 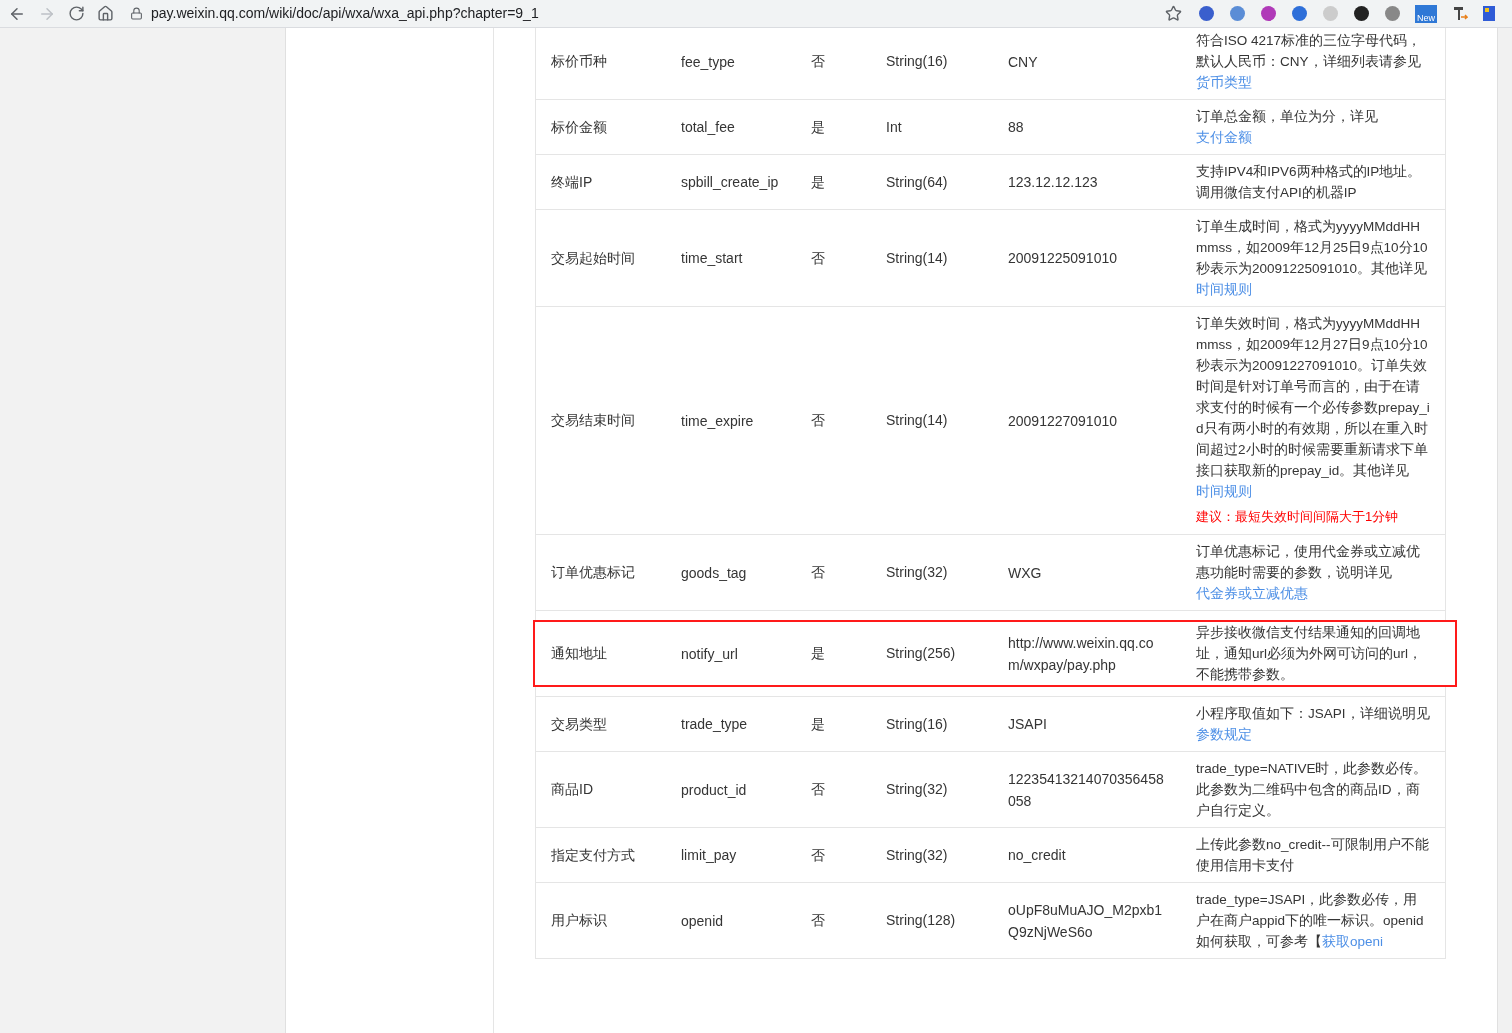 I want to click on address-bar: pay.weixin.qq.com/wiki/doc/api/wxa/wxa_api.php?chapter=9_1, so click(x=656, y=13).